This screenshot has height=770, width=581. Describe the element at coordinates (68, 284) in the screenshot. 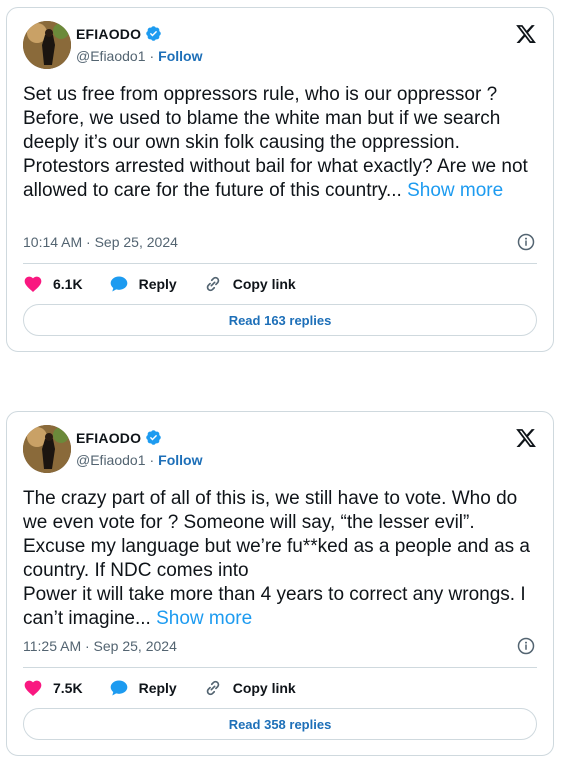

I see `like-count: 6.1K` at that location.